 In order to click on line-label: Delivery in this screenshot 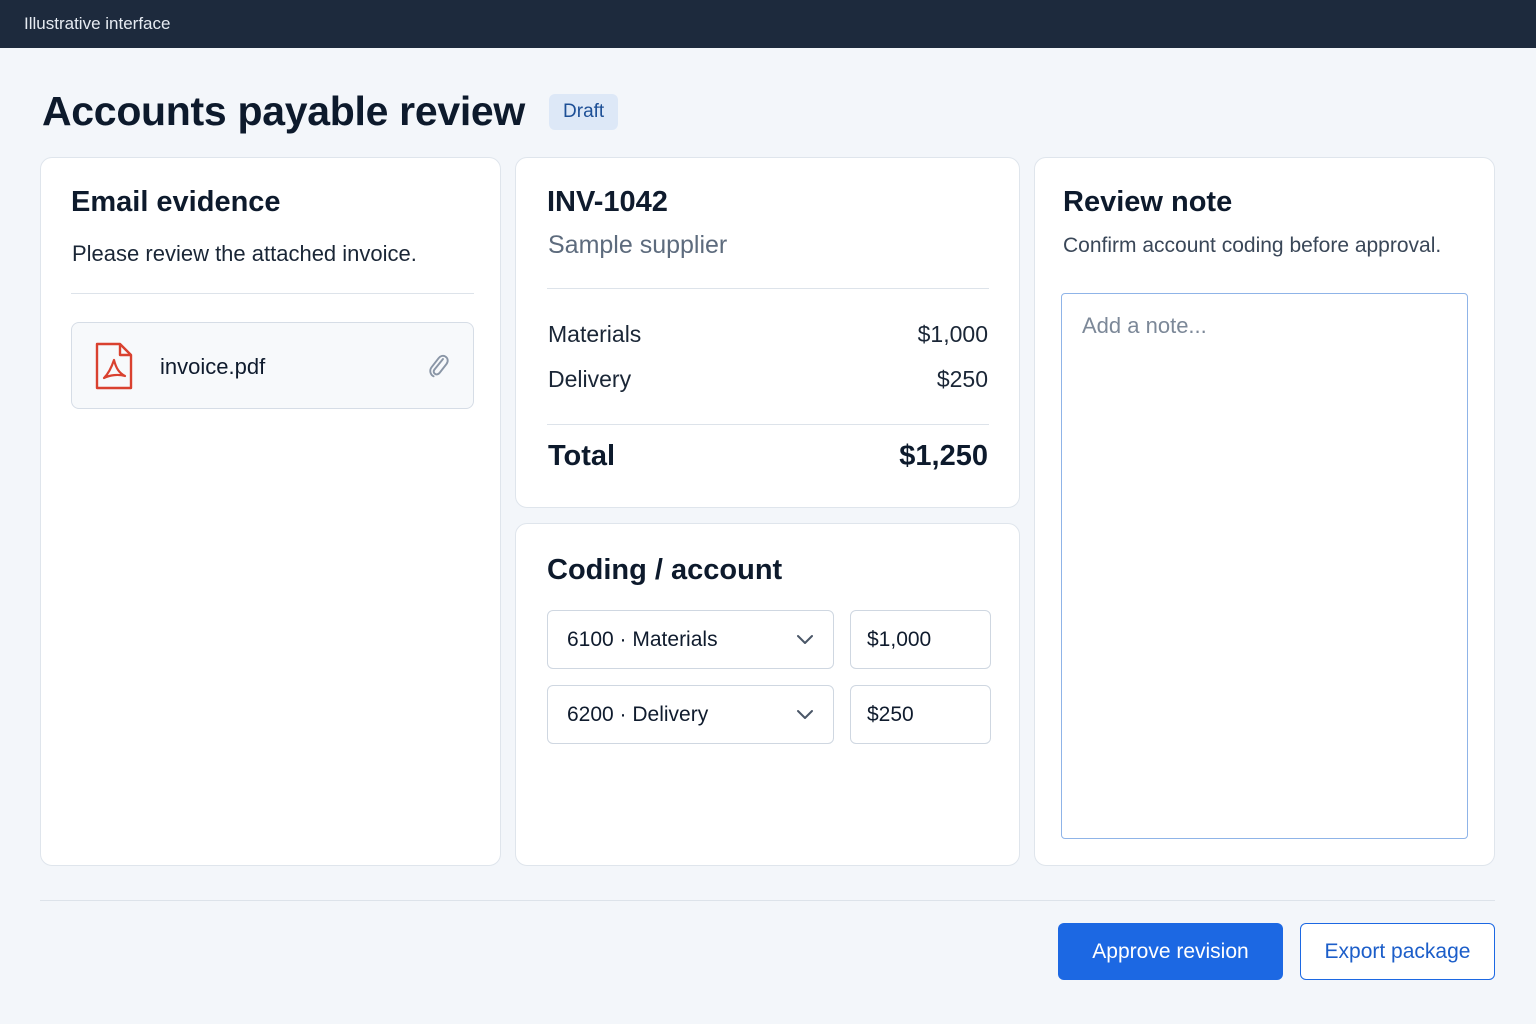, I will do `click(590, 379)`.